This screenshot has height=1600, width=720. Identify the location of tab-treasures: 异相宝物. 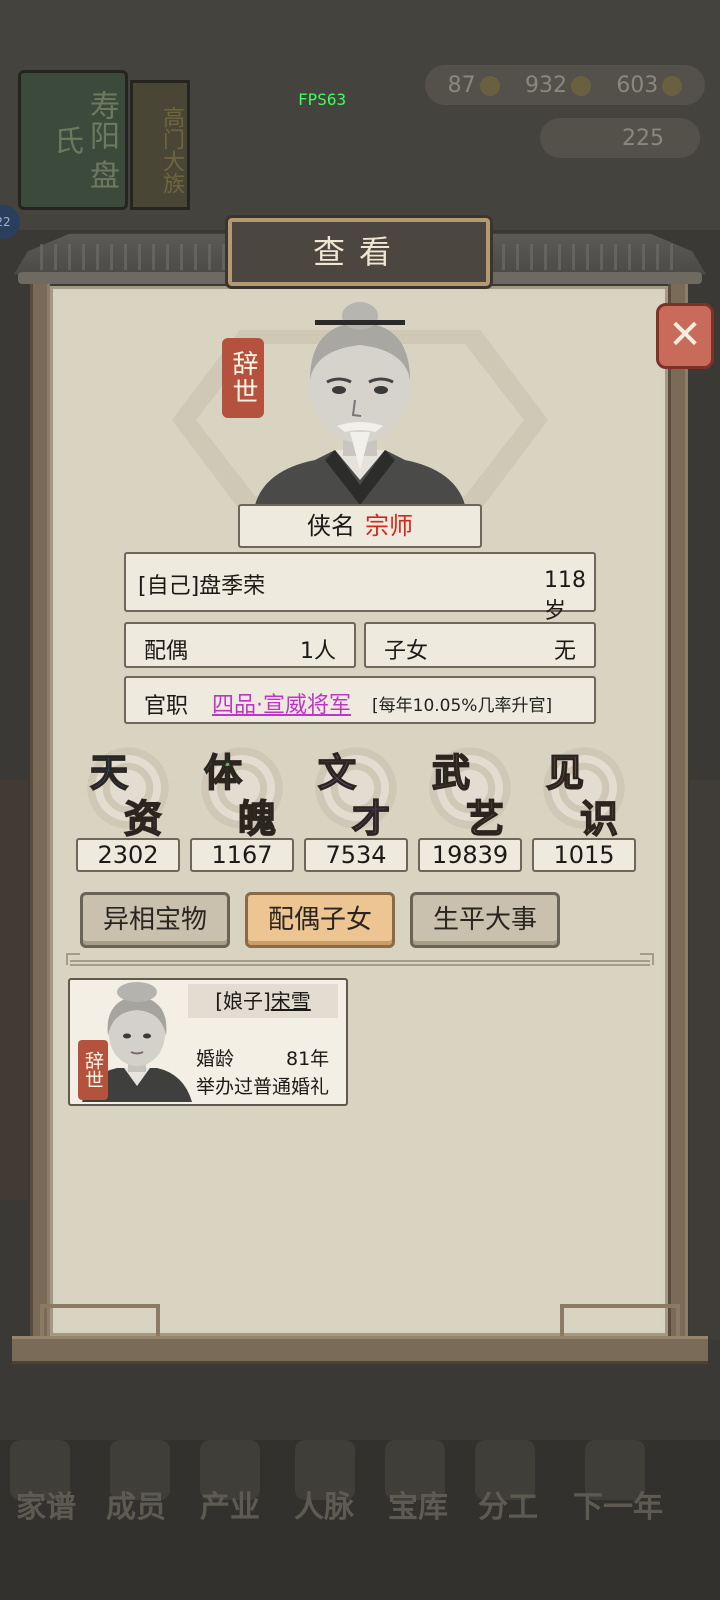
(155, 920).